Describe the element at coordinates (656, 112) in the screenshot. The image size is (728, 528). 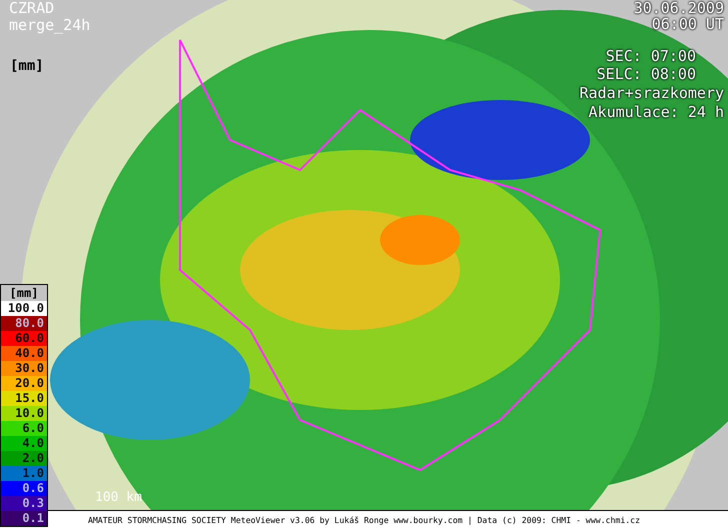
I see `accumulation-label: Akumulace: 24 h` at that location.